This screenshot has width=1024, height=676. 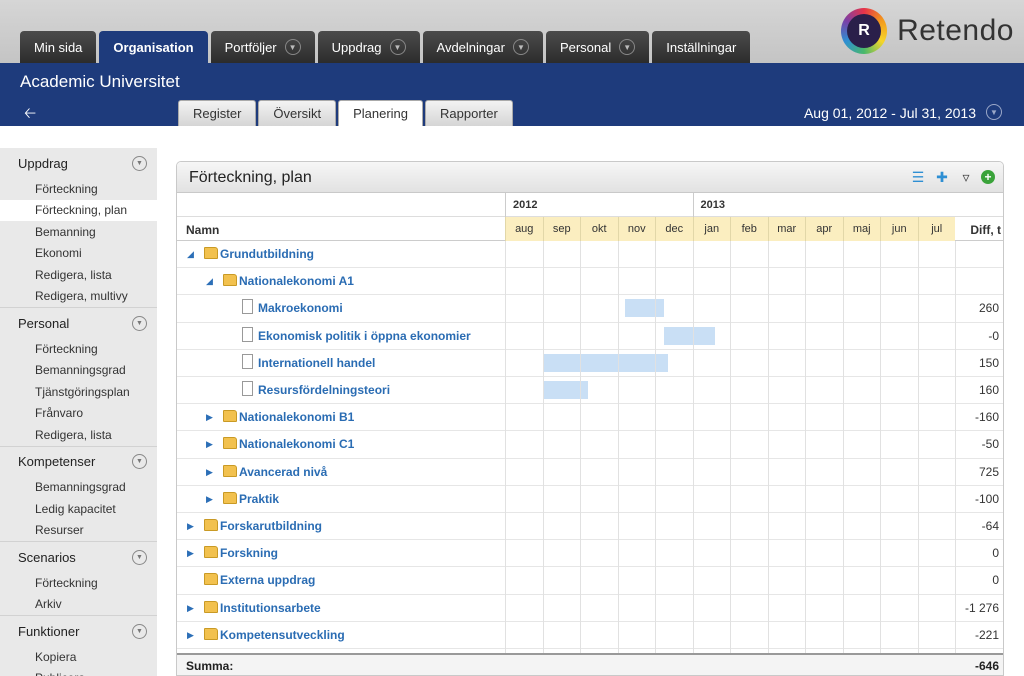 I want to click on back-arrow-icon: 🡠, so click(x=30, y=115).